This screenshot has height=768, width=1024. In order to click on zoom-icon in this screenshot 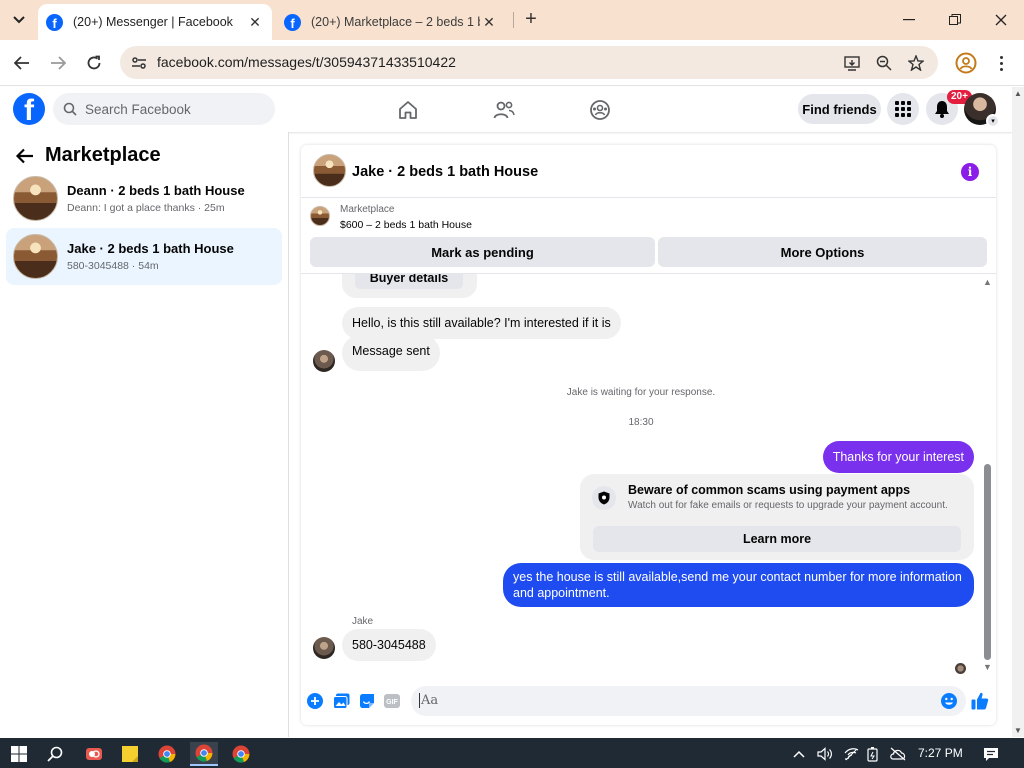, I will do `click(884, 63)`.